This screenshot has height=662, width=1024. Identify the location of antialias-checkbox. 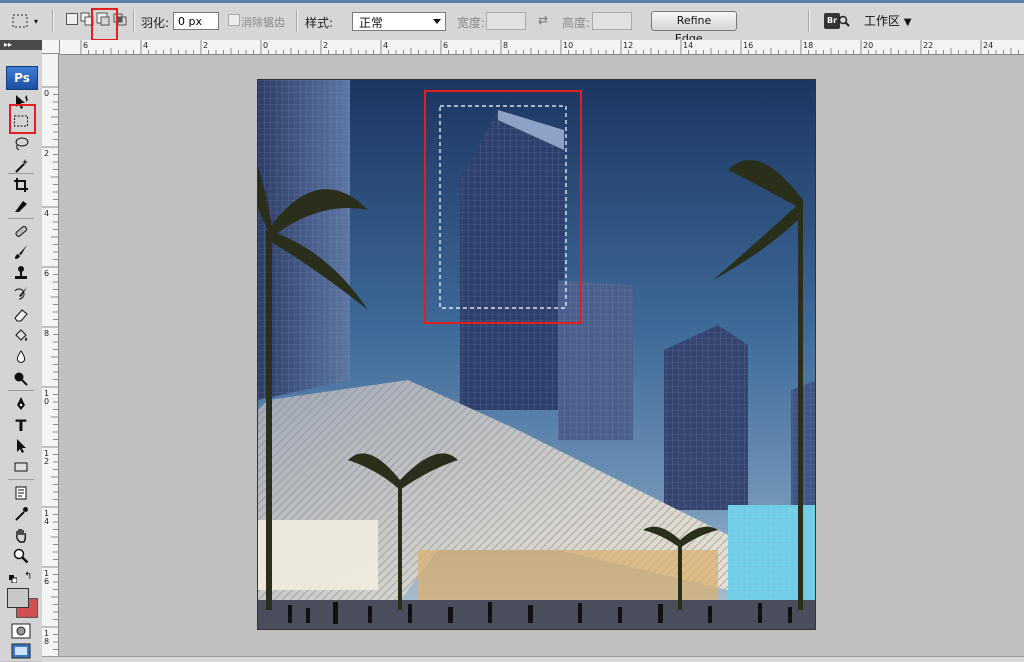
(234, 20).